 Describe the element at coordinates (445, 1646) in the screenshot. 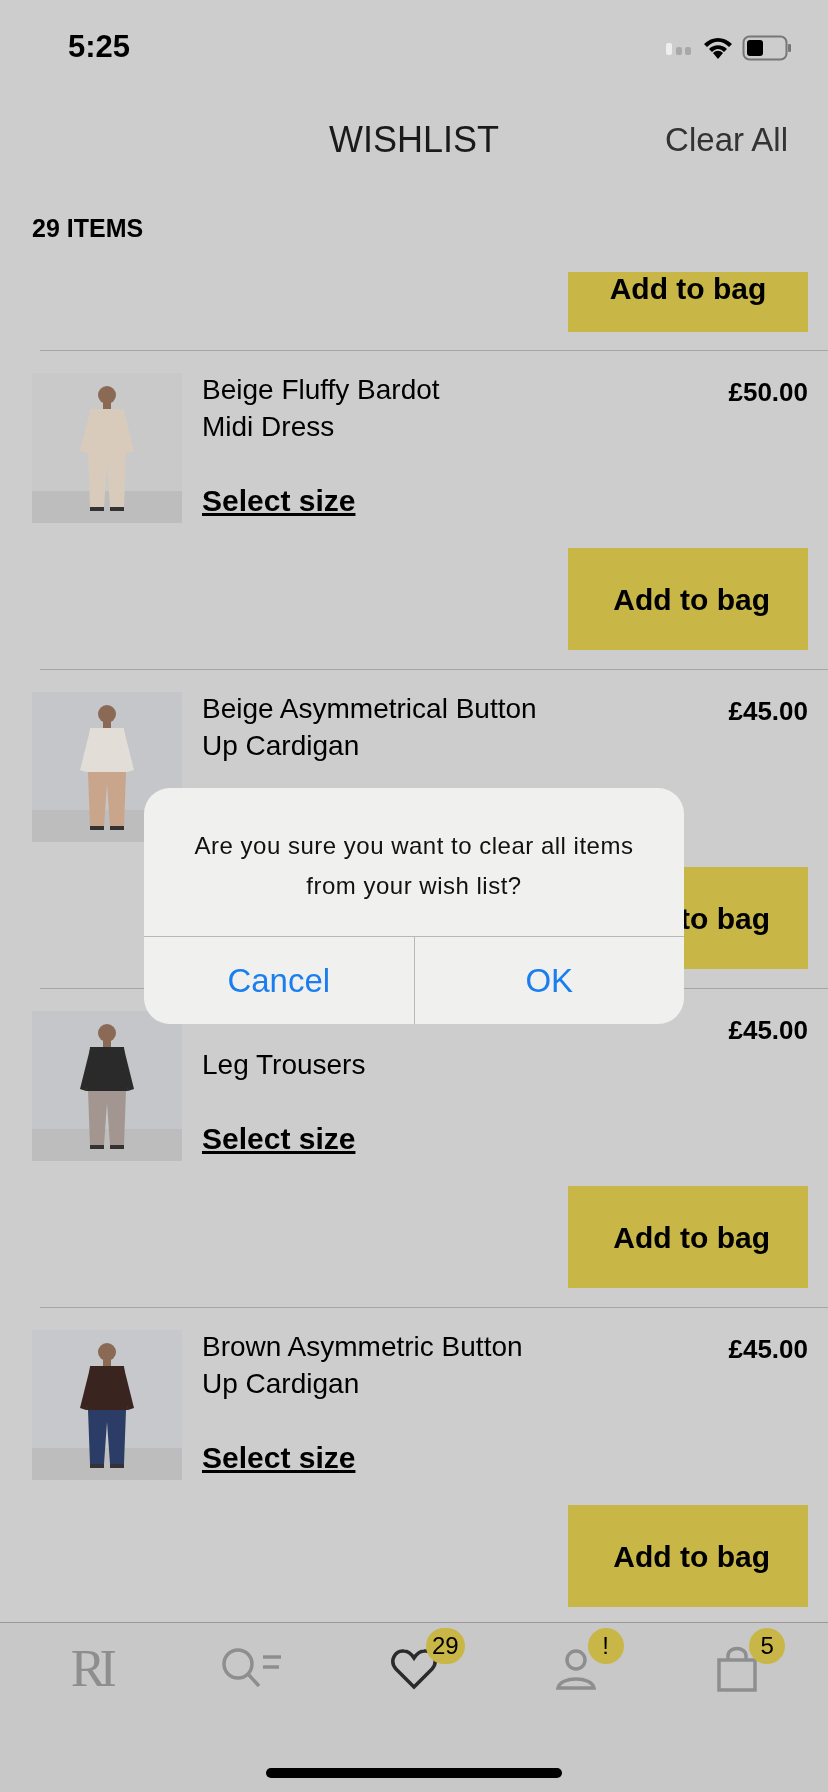

I see `count-badge: 29` at that location.